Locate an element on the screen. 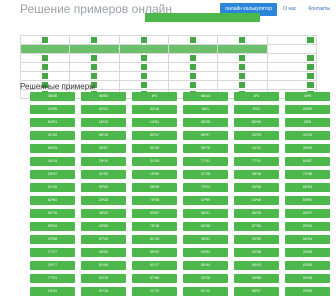  example-button: 81*26 is located at coordinates (154, 239).